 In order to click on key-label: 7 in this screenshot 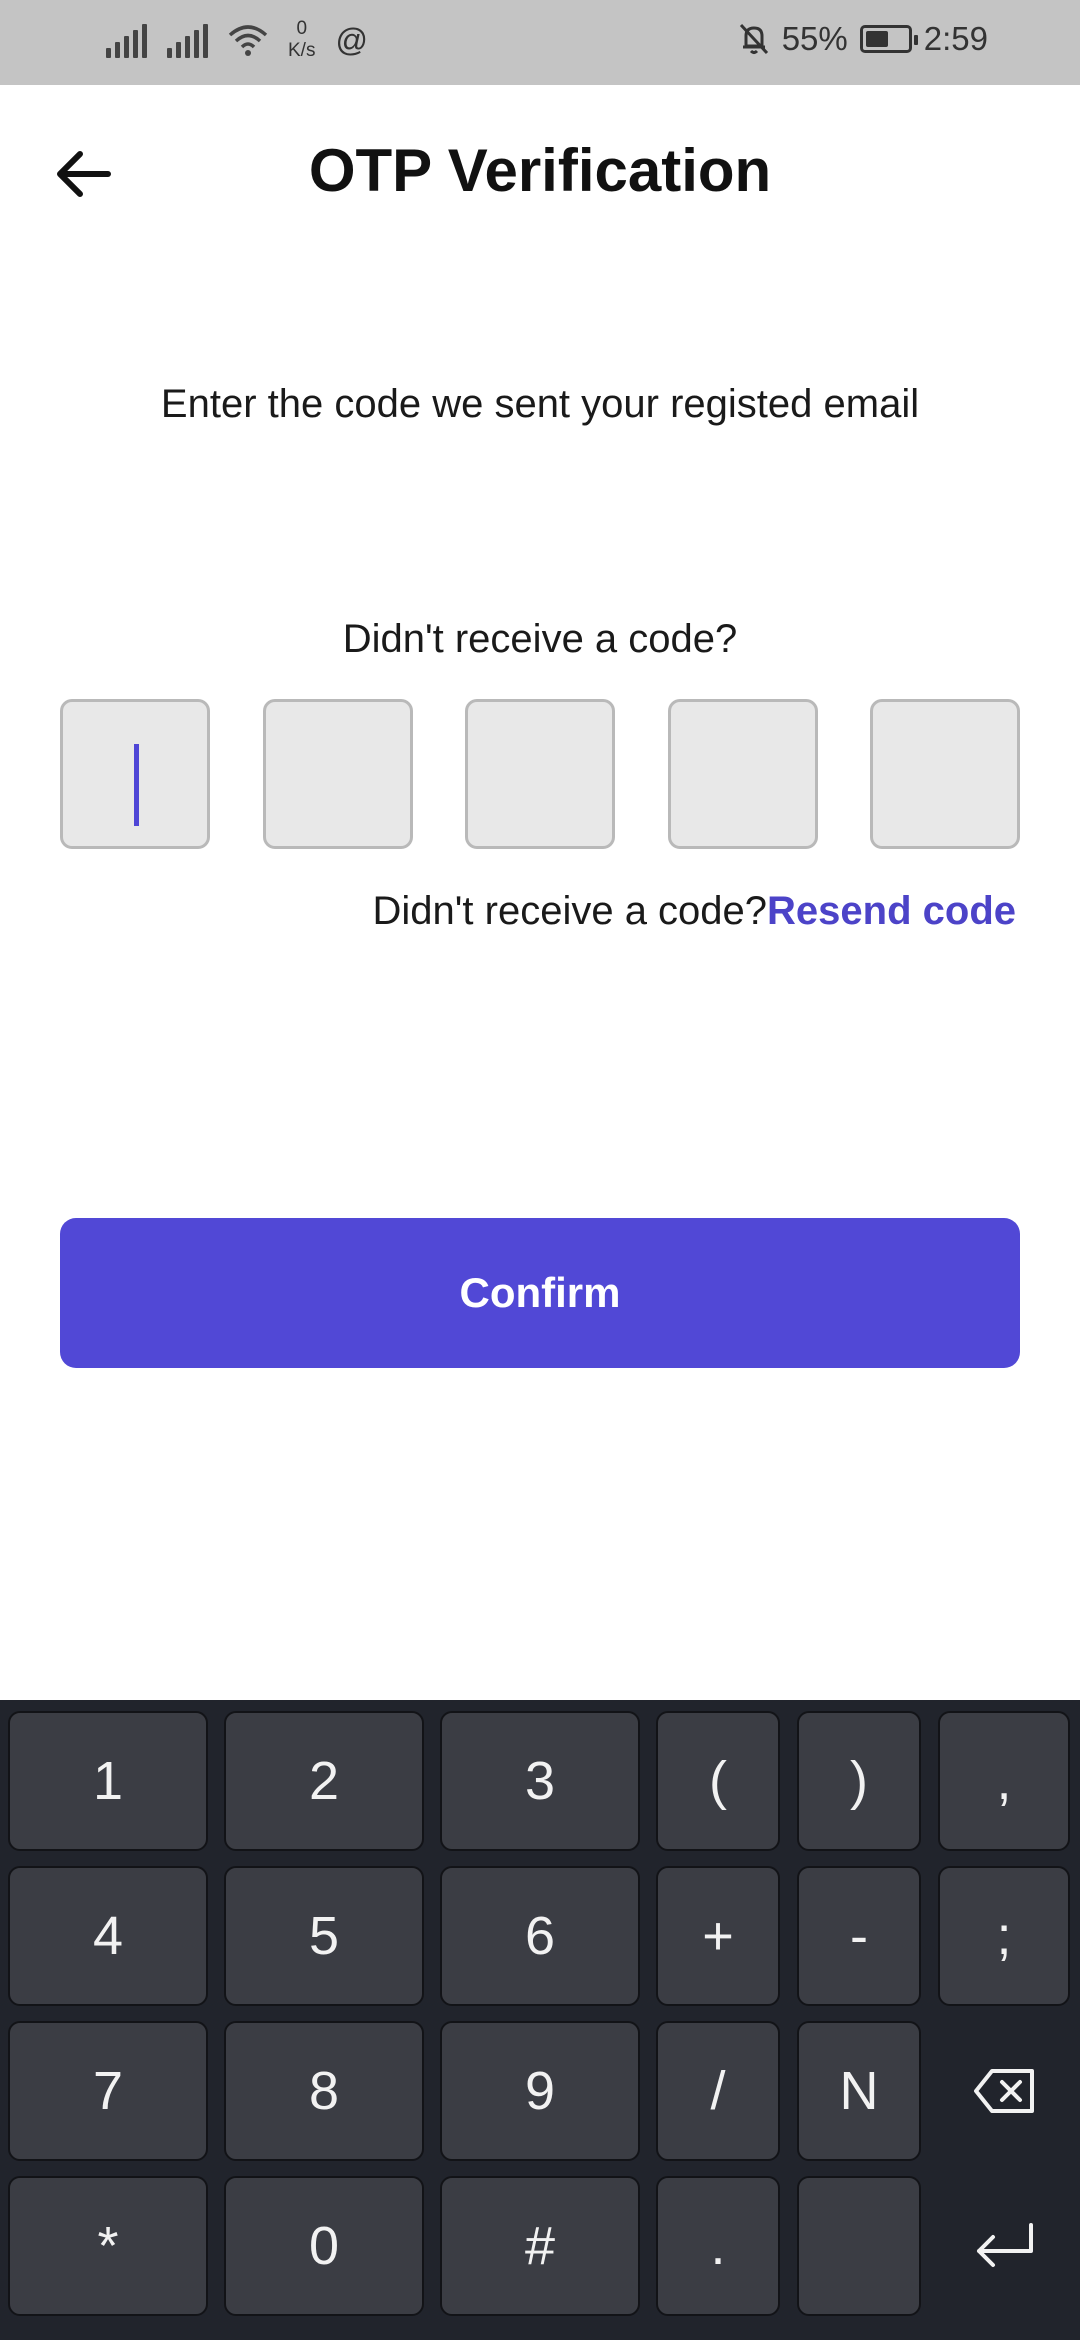, I will do `click(108, 2091)`.